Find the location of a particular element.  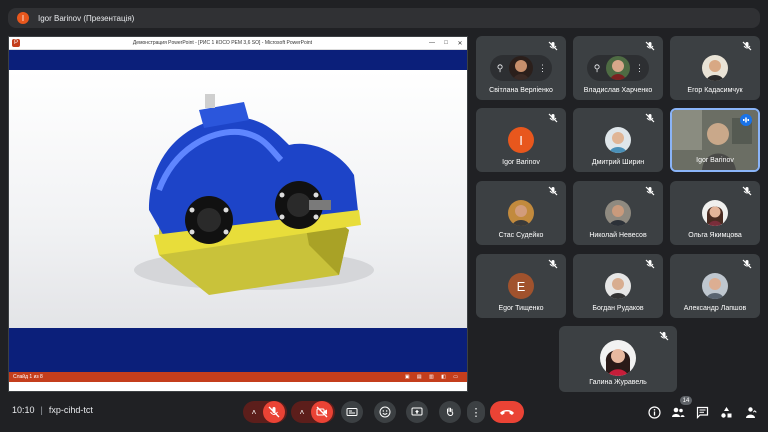

speaking-indicator-icon is located at coordinates (746, 120).